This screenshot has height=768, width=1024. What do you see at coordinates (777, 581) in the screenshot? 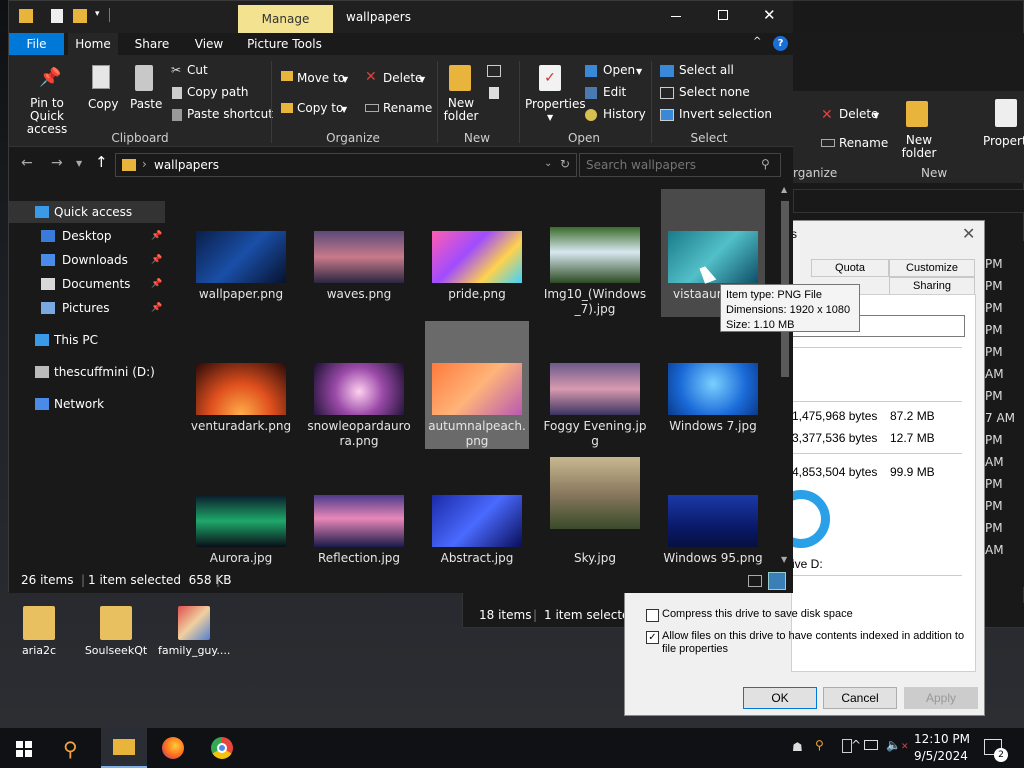
I see `large-icons-view-icon` at bounding box center [777, 581].